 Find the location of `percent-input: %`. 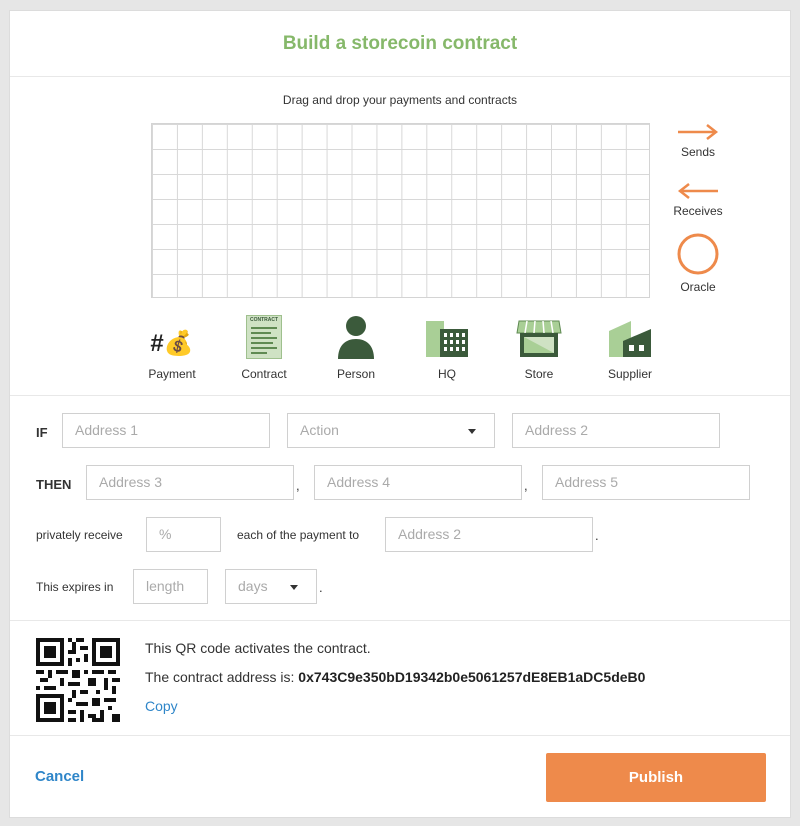

percent-input: % is located at coordinates (183, 534).